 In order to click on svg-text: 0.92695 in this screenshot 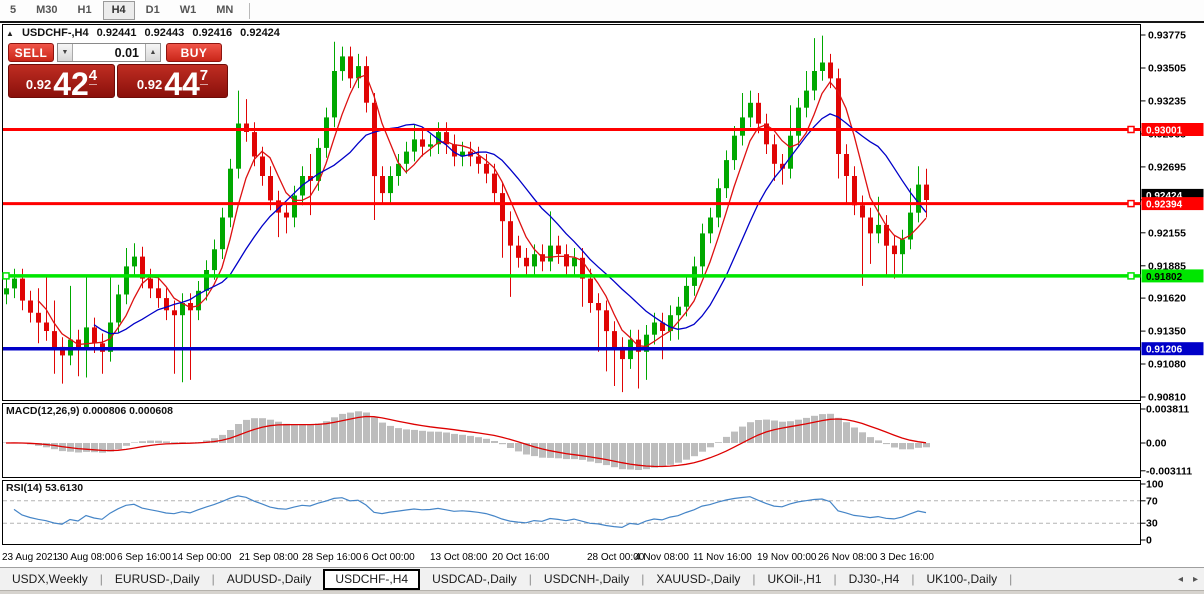, I will do `click(1167, 167)`.